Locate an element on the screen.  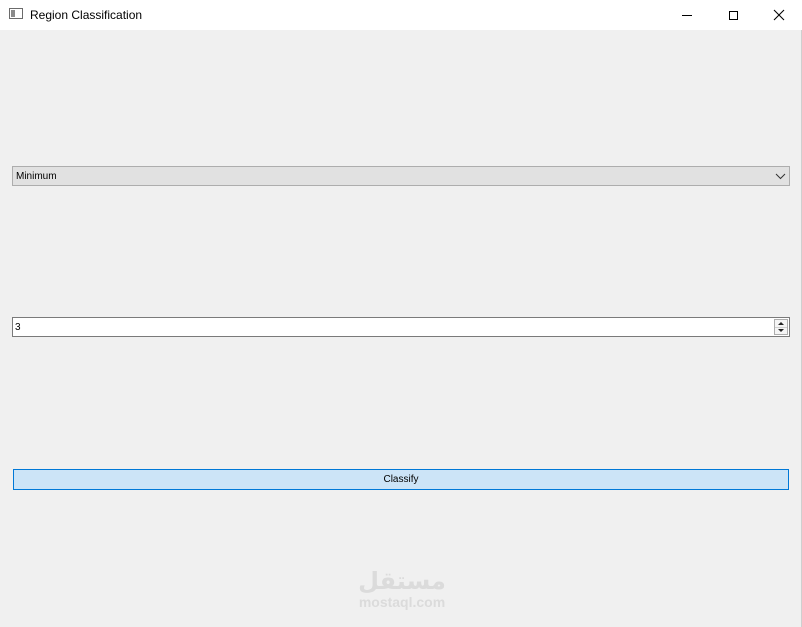
arrow-up-icon is located at coordinates (781, 323).